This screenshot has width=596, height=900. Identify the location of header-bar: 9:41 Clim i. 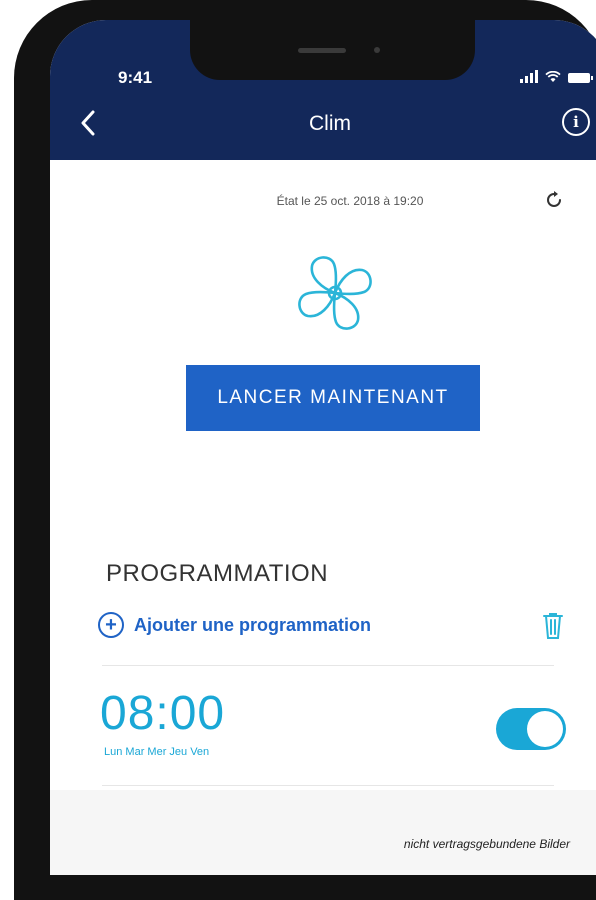
(323, 90).